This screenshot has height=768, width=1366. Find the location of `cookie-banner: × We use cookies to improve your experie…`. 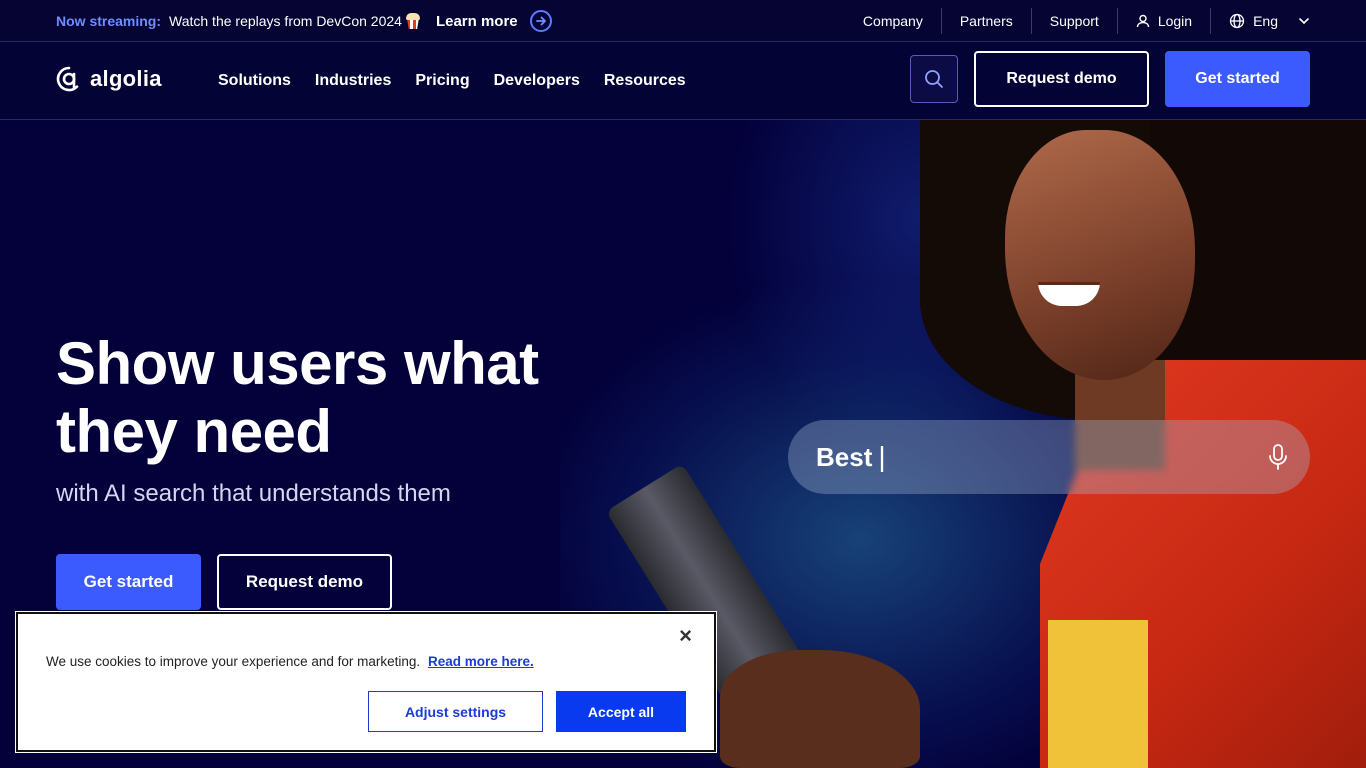

cookie-banner: × We use cookies to improve your experie… is located at coordinates (366, 682).